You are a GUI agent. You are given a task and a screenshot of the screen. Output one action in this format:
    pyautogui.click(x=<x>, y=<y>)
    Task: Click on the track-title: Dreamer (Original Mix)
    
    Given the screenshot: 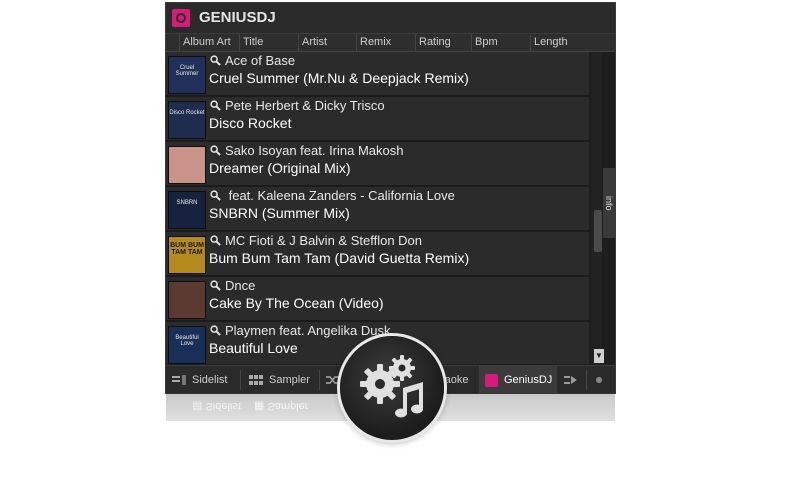 What is the action you would take?
    pyautogui.click(x=280, y=168)
    